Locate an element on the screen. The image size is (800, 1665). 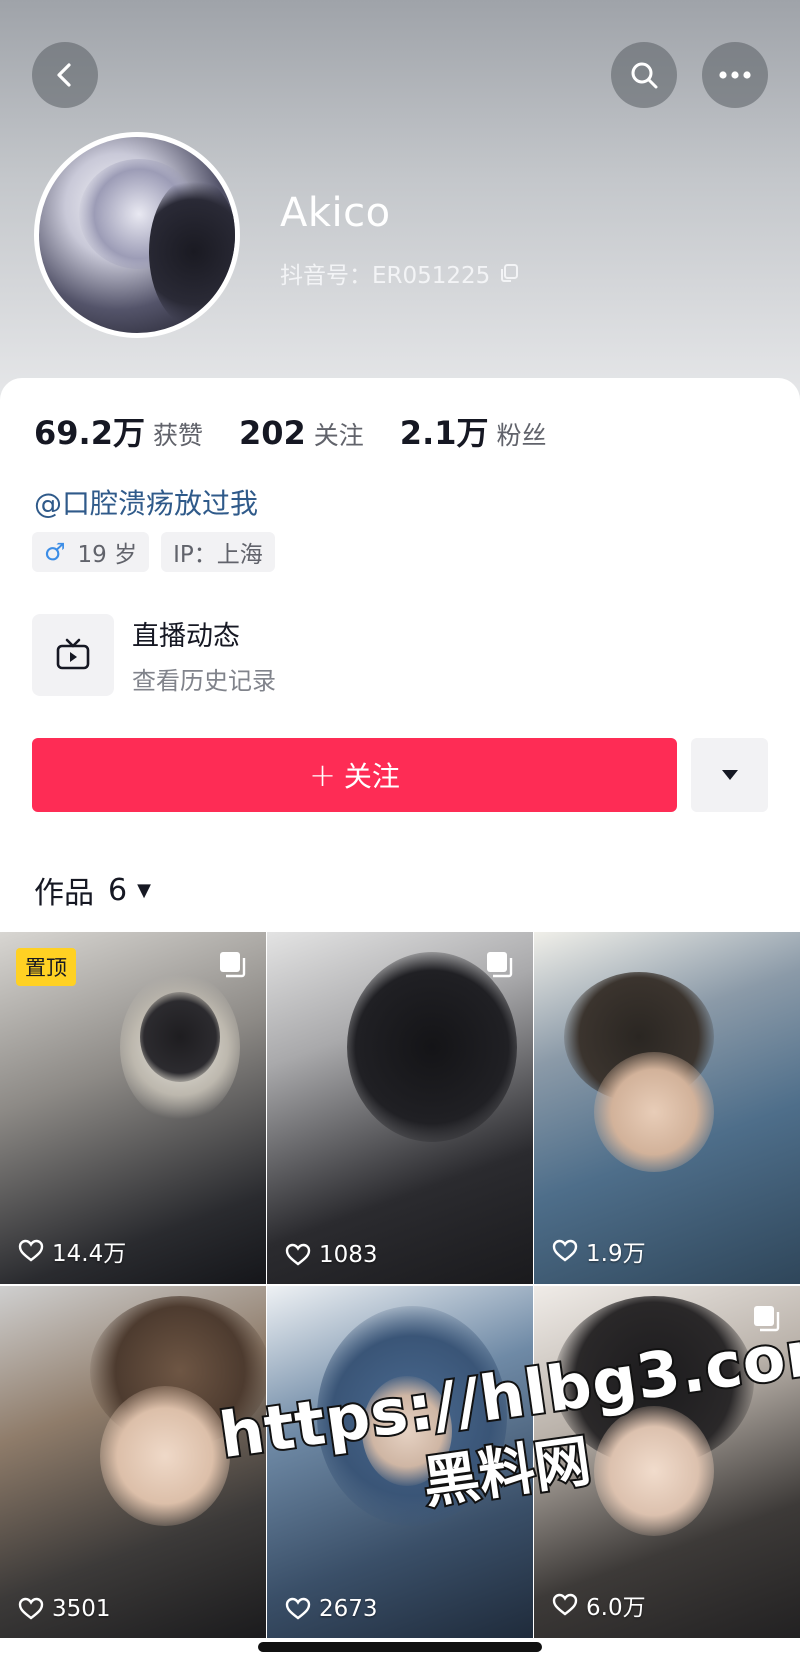
follow-options-button is located at coordinates (729, 775).